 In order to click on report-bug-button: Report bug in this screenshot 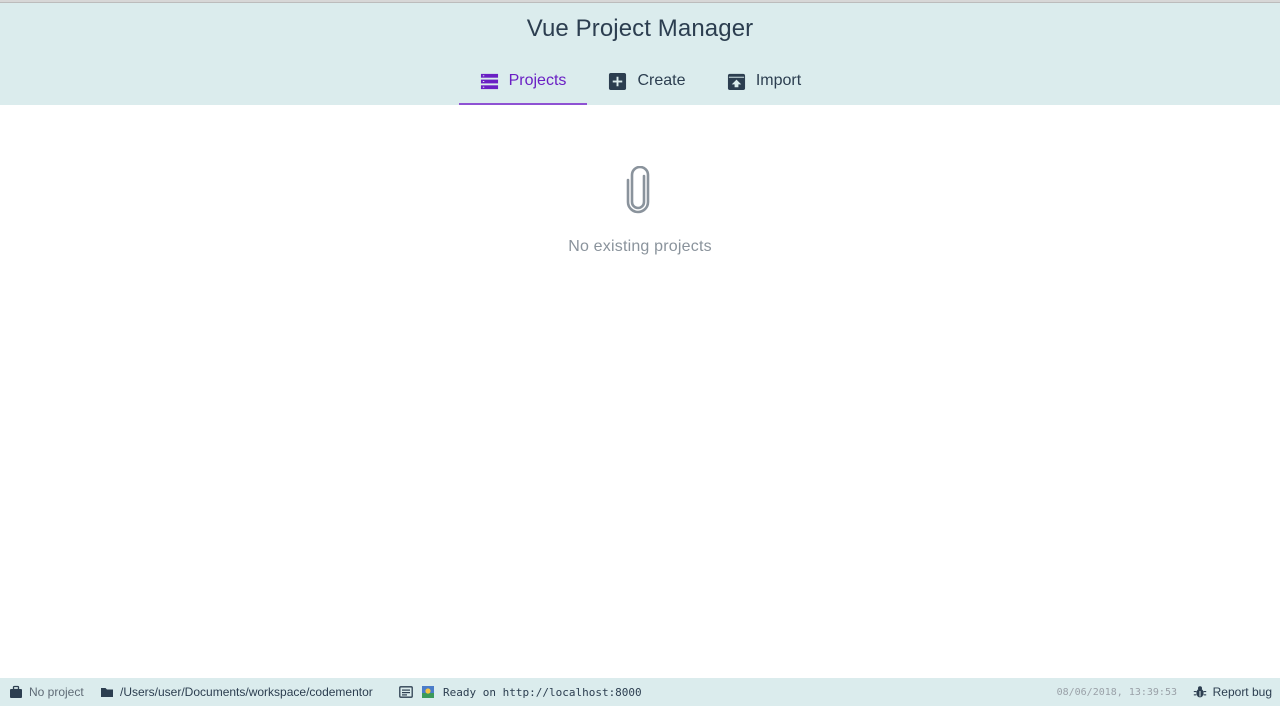, I will do `click(1232, 692)`.